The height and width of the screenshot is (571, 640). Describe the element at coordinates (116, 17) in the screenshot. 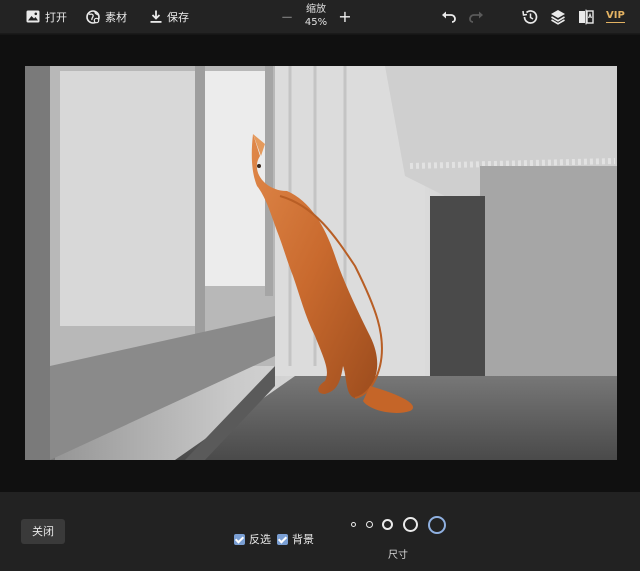

I see `material-label: 素材` at that location.